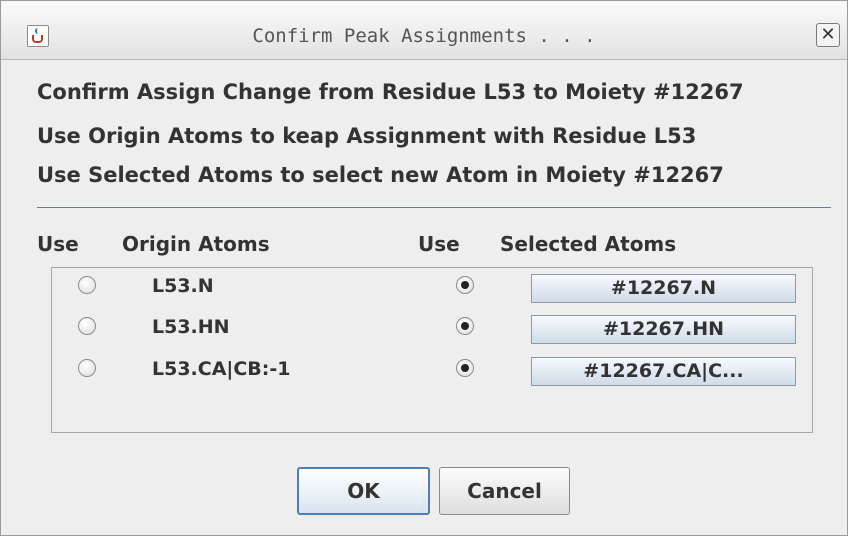 This screenshot has height=536, width=848. Describe the element at coordinates (434, 207) in the screenshot. I see `separator` at that location.